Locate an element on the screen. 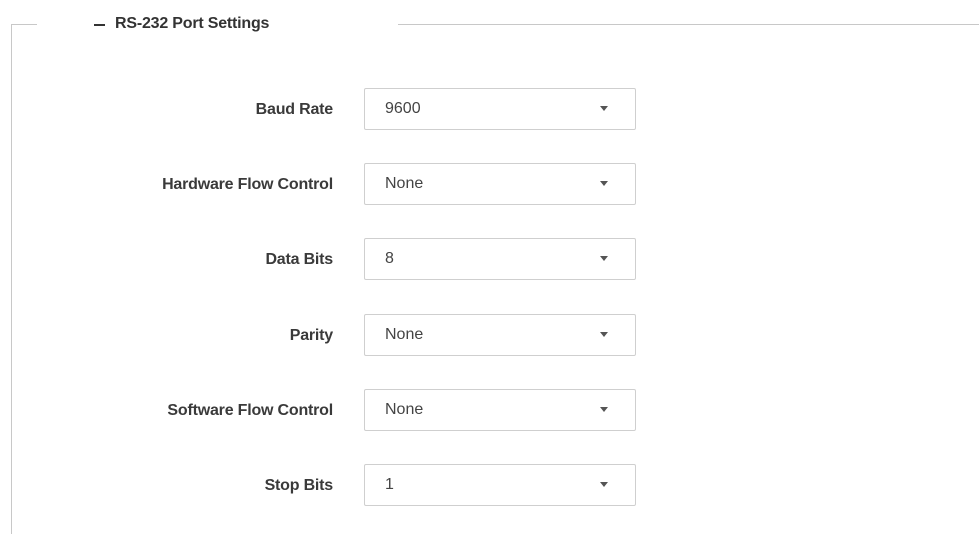 This screenshot has width=979, height=534. stop-bits-value: 1 is located at coordinates (389, 484).